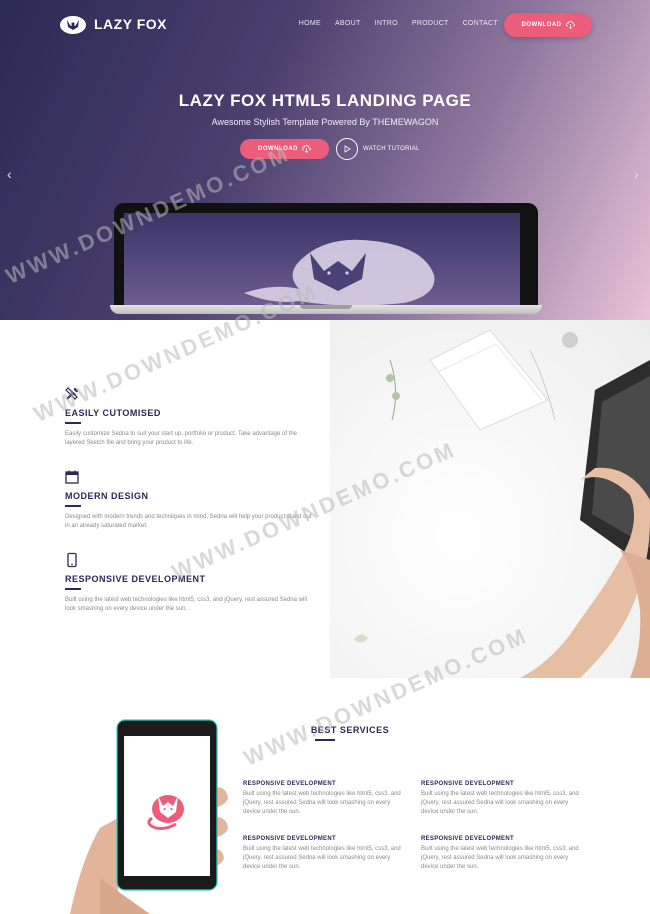 The height and width of the screenshot is (914, 650). I want to click on feature-title: EASILY CUTOMISED, so click(113, 413).